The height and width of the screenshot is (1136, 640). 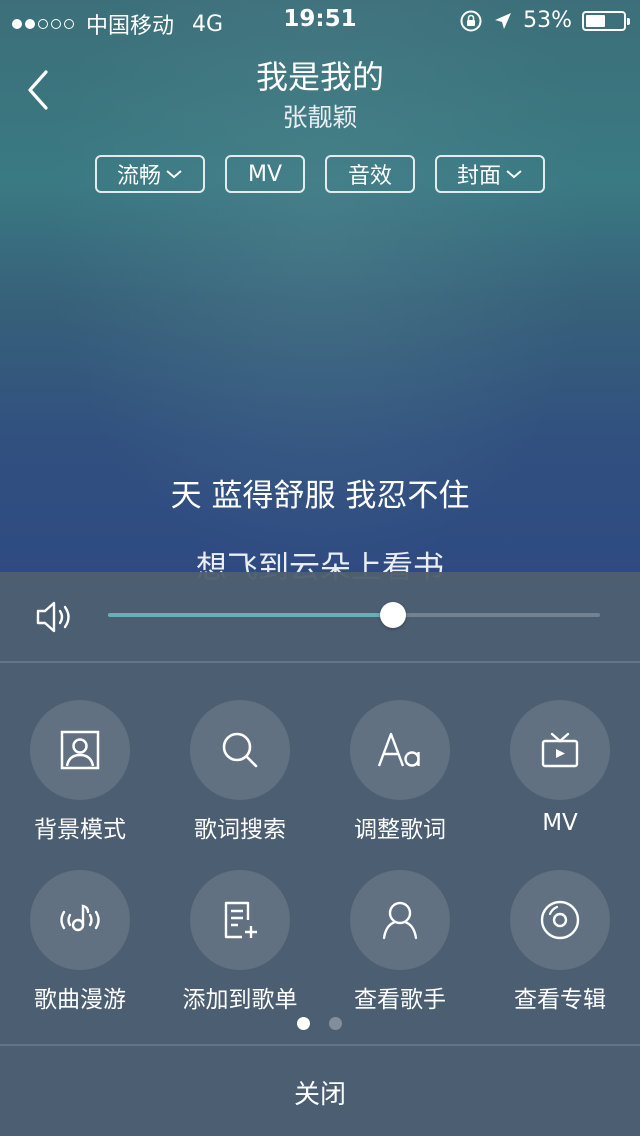 I want to click on mv-menu-button: MV, so click(x=560, y=768).